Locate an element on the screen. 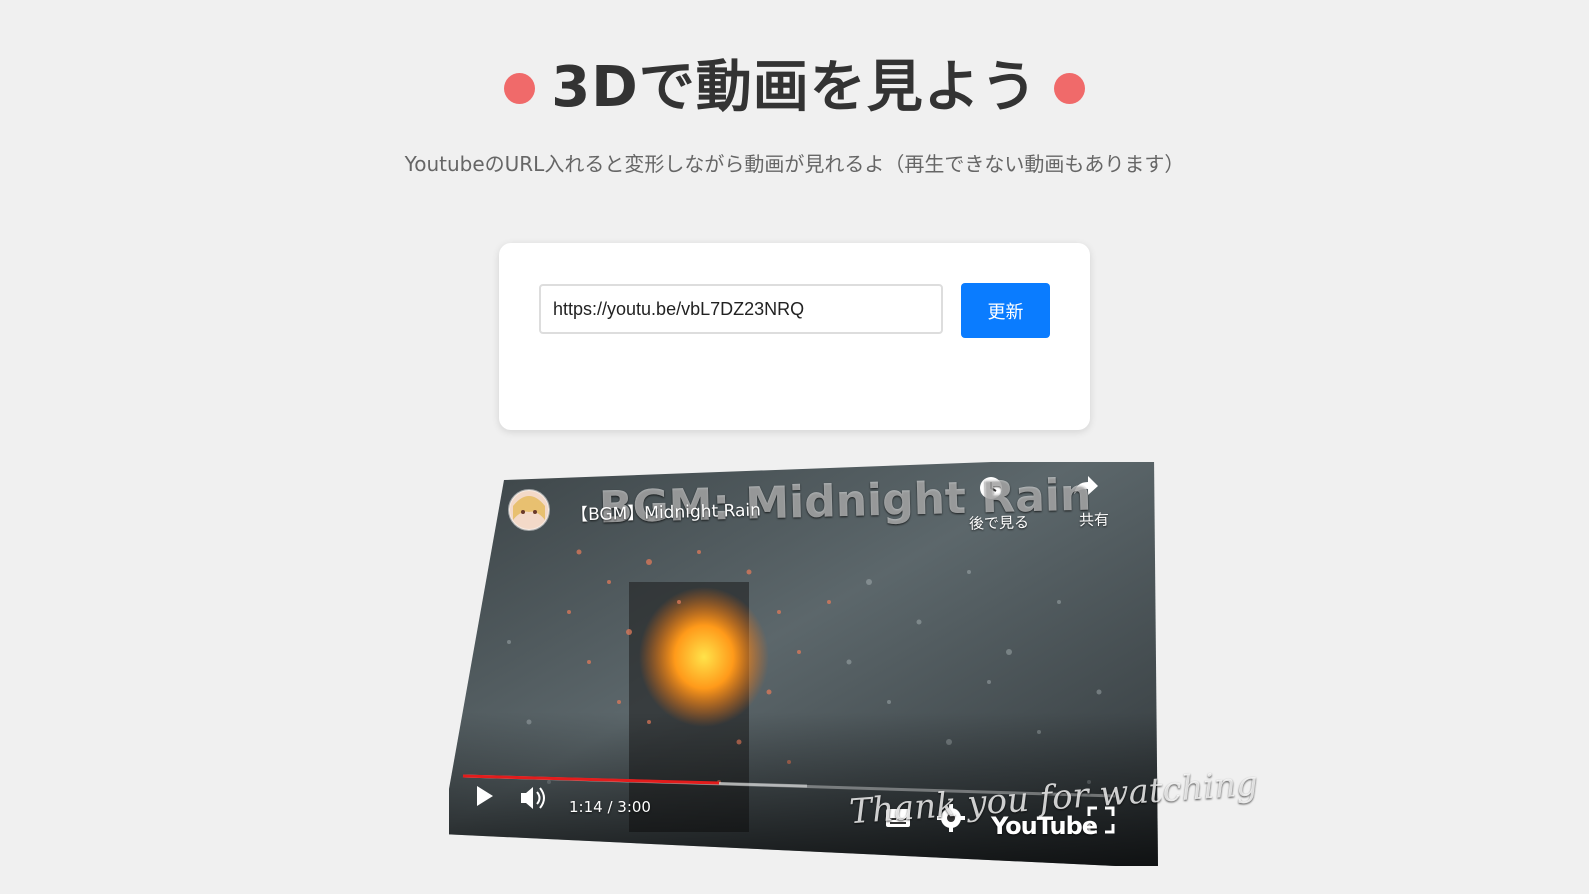  left-dot-icon is located at coordinates (520, 88).